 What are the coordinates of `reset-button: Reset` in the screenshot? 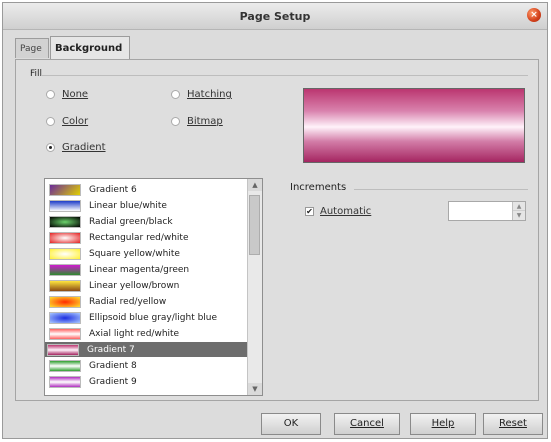 It's located at (513, 424).